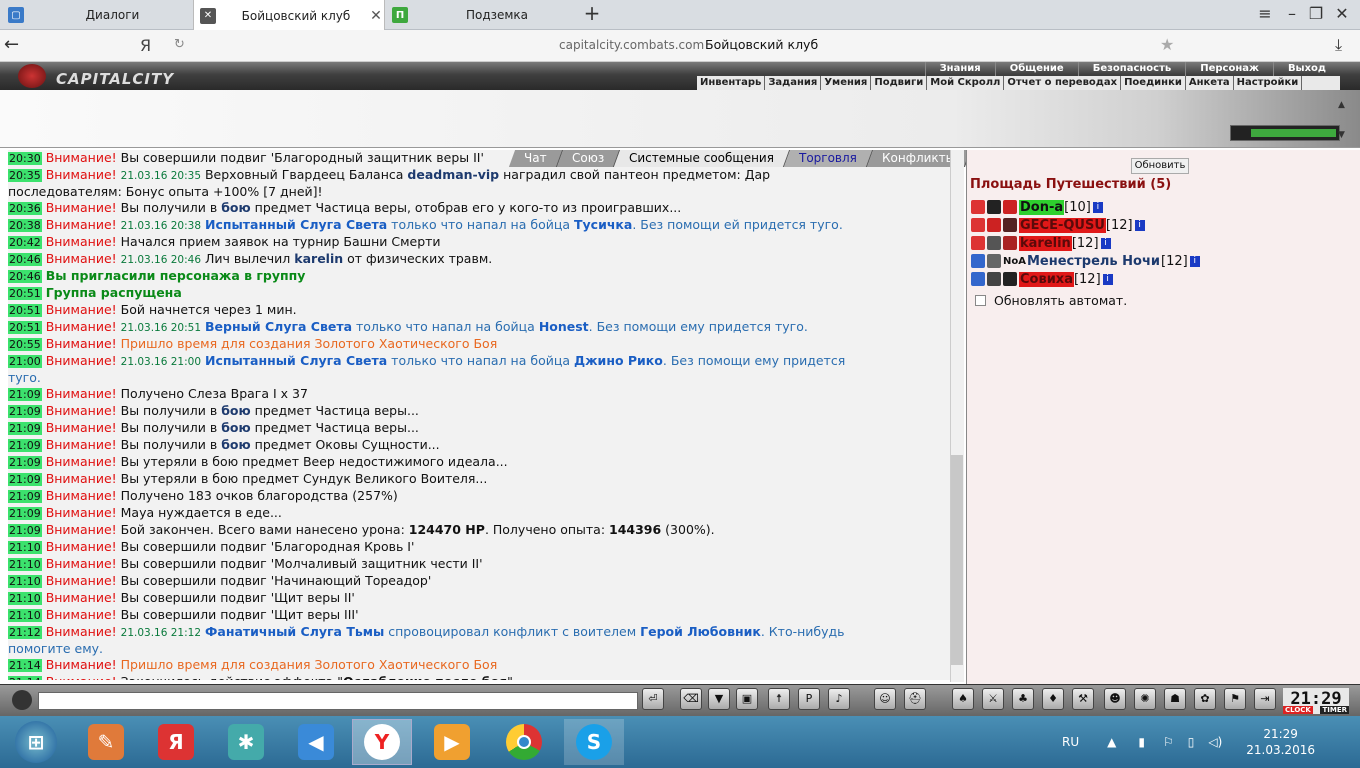 The width and height of the screenshot is (1360, 768). Describe the element at coordinates (1292, 13) in the screenshot. I see `minimize-icon: –` at that location.